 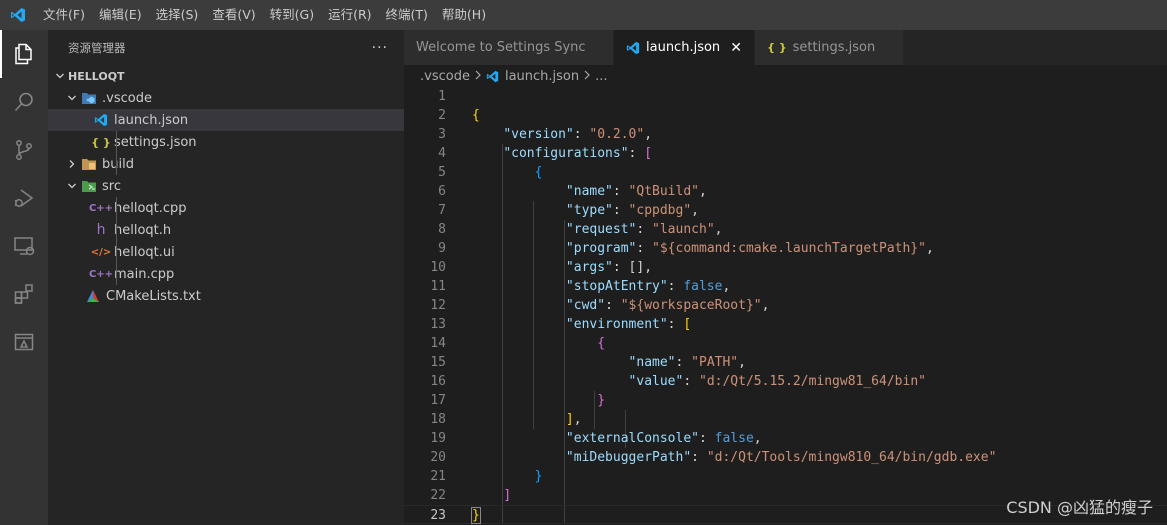 What do you see at coordinates (812, 381) in the screenshot?
I see `json-value: "d:/Qt/5.15.2/mingw81_64/bin"` at bounding box center [812, 381].